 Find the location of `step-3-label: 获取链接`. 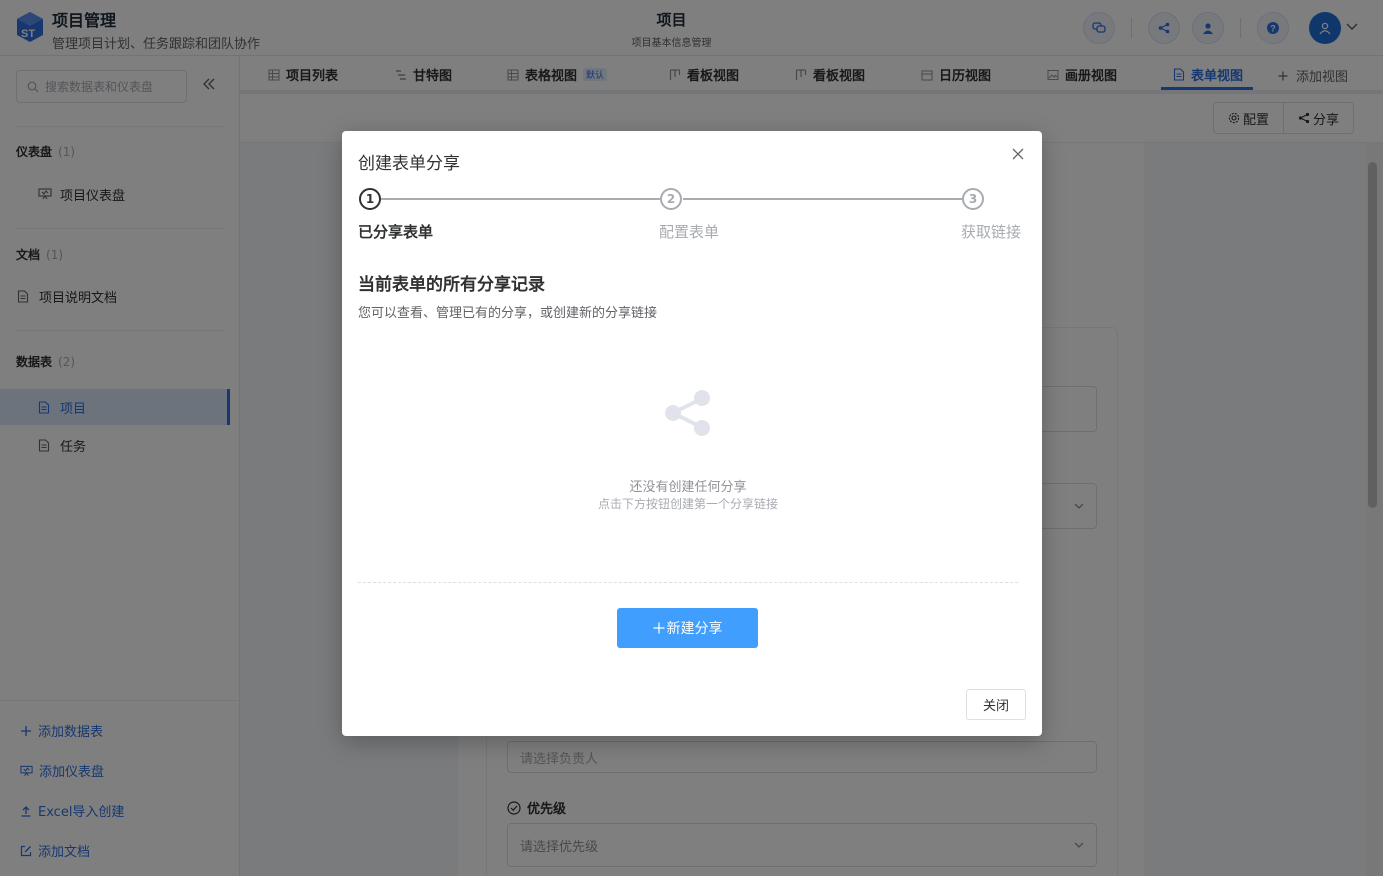

step-3-label: 获取链接 is located at coordinates (991, 232).